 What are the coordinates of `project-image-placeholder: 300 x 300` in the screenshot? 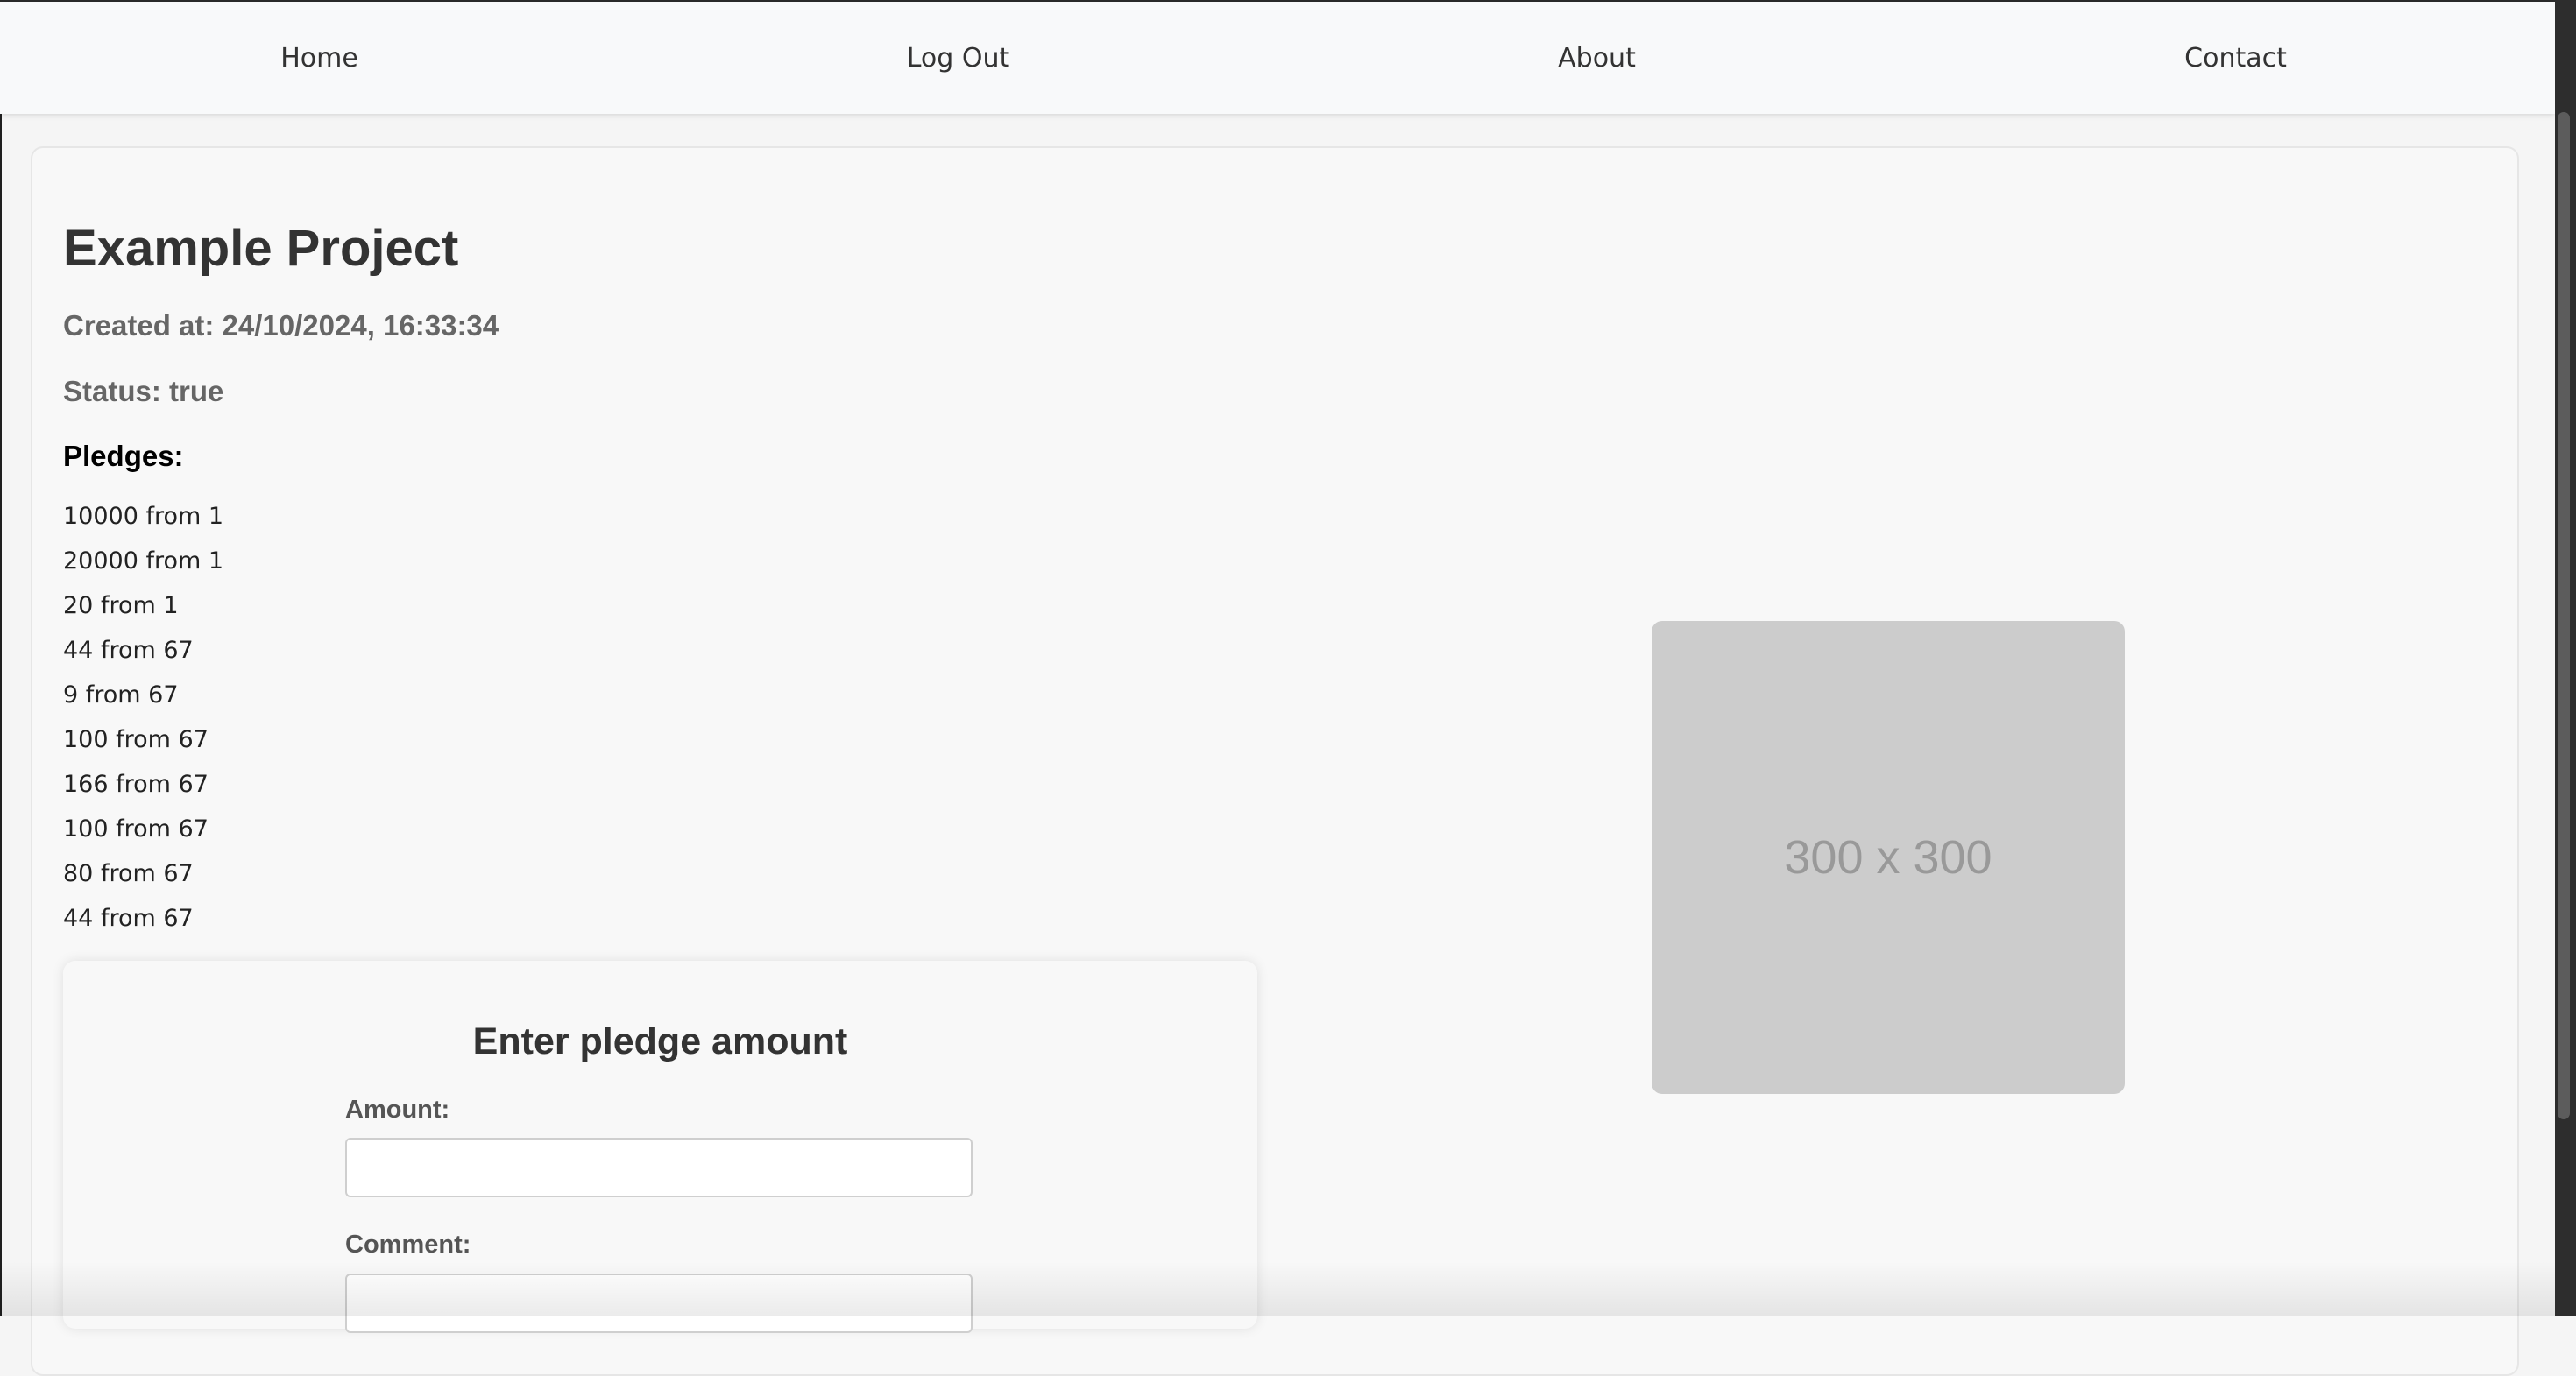 It's located at (1888, 857).